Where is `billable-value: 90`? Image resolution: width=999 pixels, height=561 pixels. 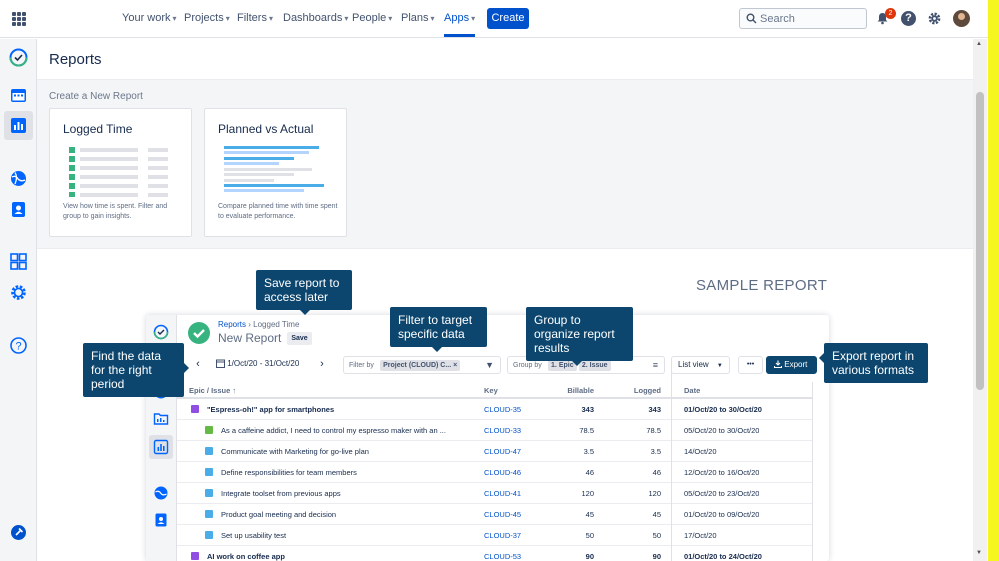
billable-value: 90 is located at coordinates (589, 556).